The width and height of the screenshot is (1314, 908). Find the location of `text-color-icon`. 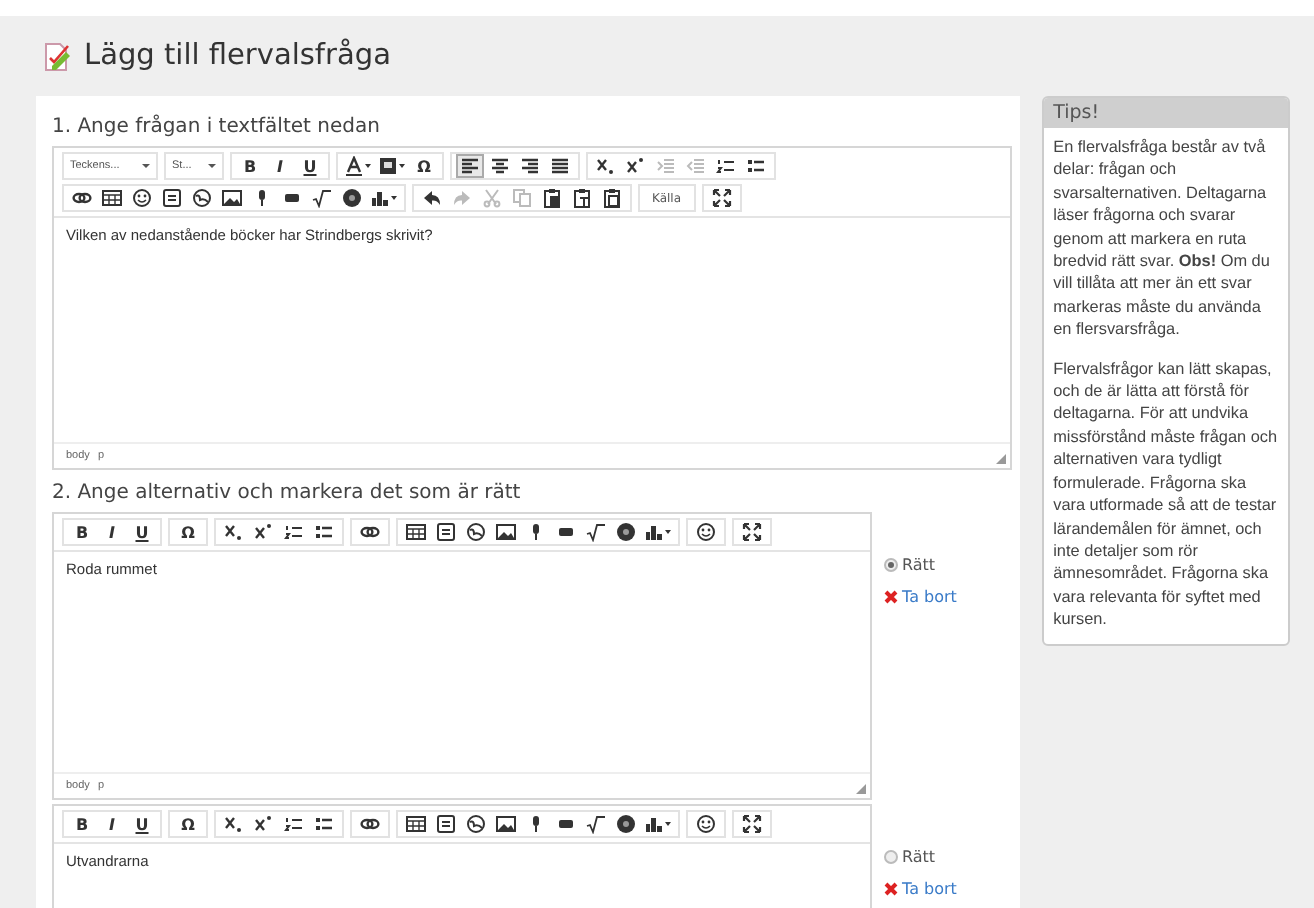

text-color-icon is located at coordinates (358, 166).